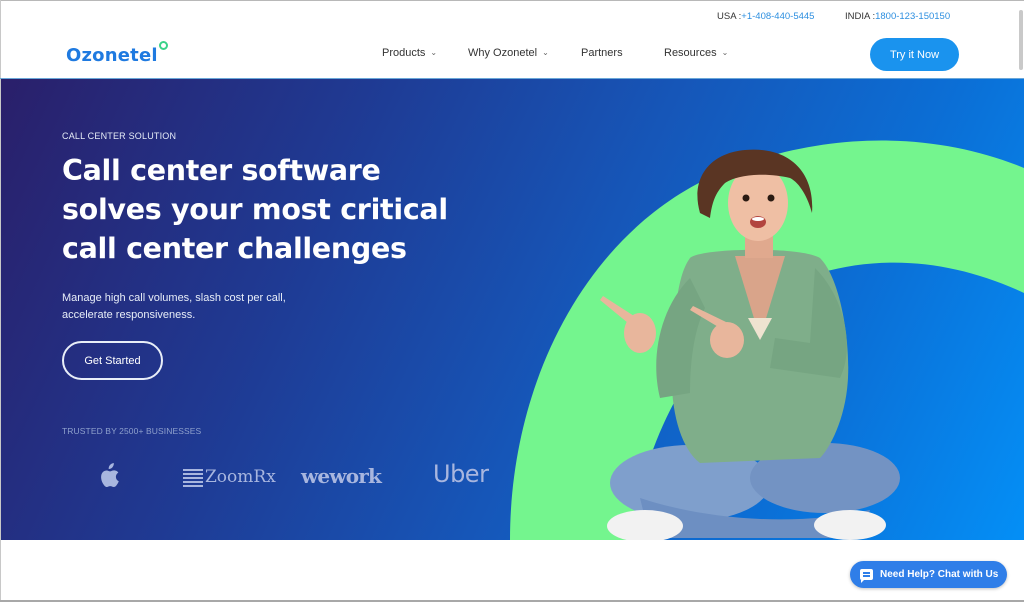 The image size is (1024, 602). I want to click on contact-india-label: INDIA :, so click(860, 16).